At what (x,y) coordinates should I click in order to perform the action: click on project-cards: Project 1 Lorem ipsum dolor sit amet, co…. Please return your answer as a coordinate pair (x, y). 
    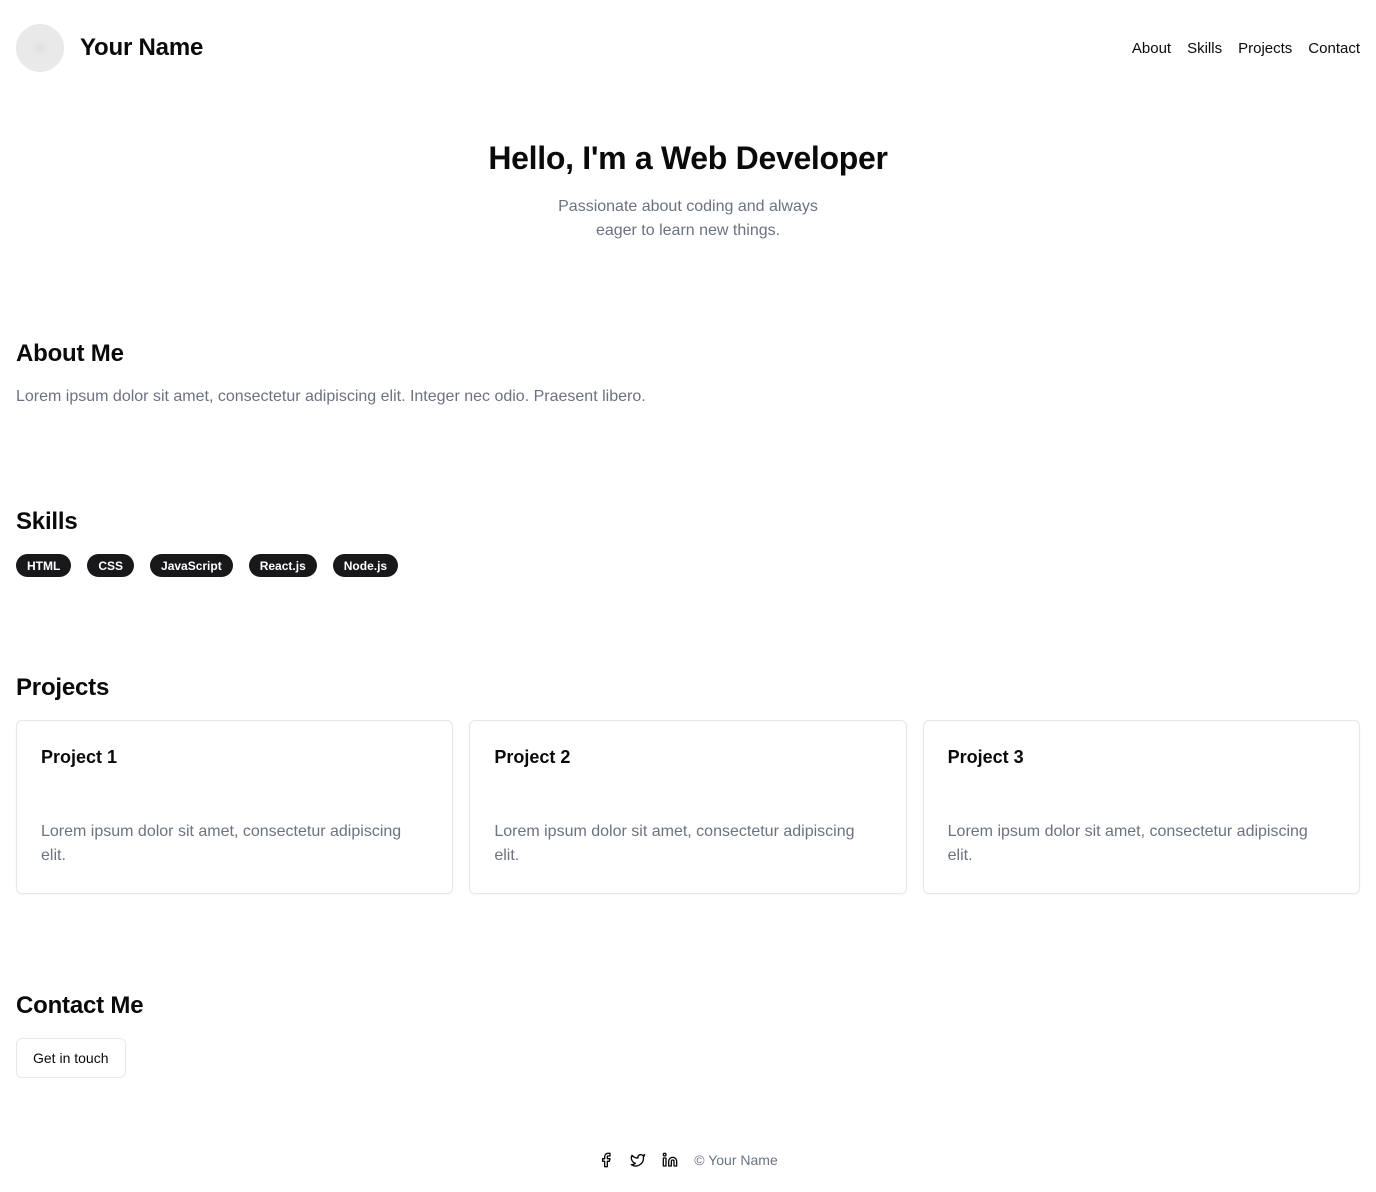
    Looking at the image, I should click on (688, 807).